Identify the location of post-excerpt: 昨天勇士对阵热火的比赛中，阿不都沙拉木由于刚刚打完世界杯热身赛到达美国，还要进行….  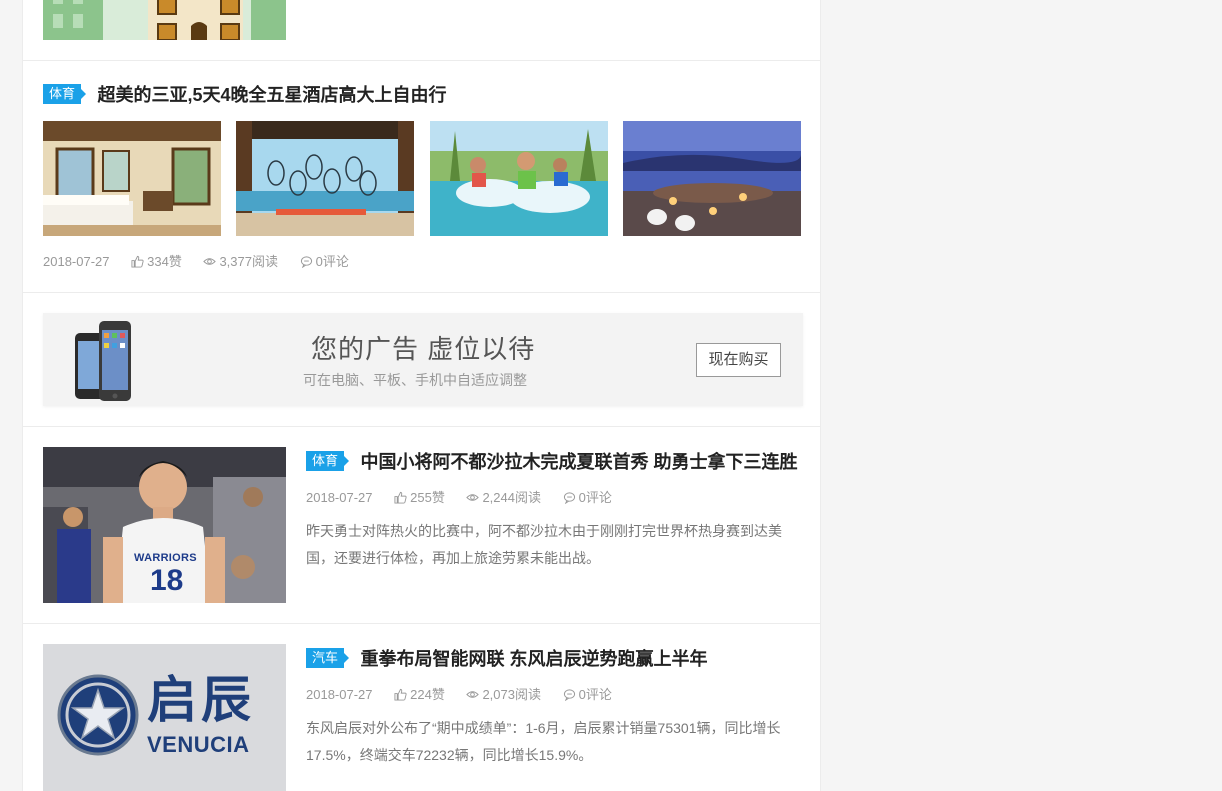
(544, 544).